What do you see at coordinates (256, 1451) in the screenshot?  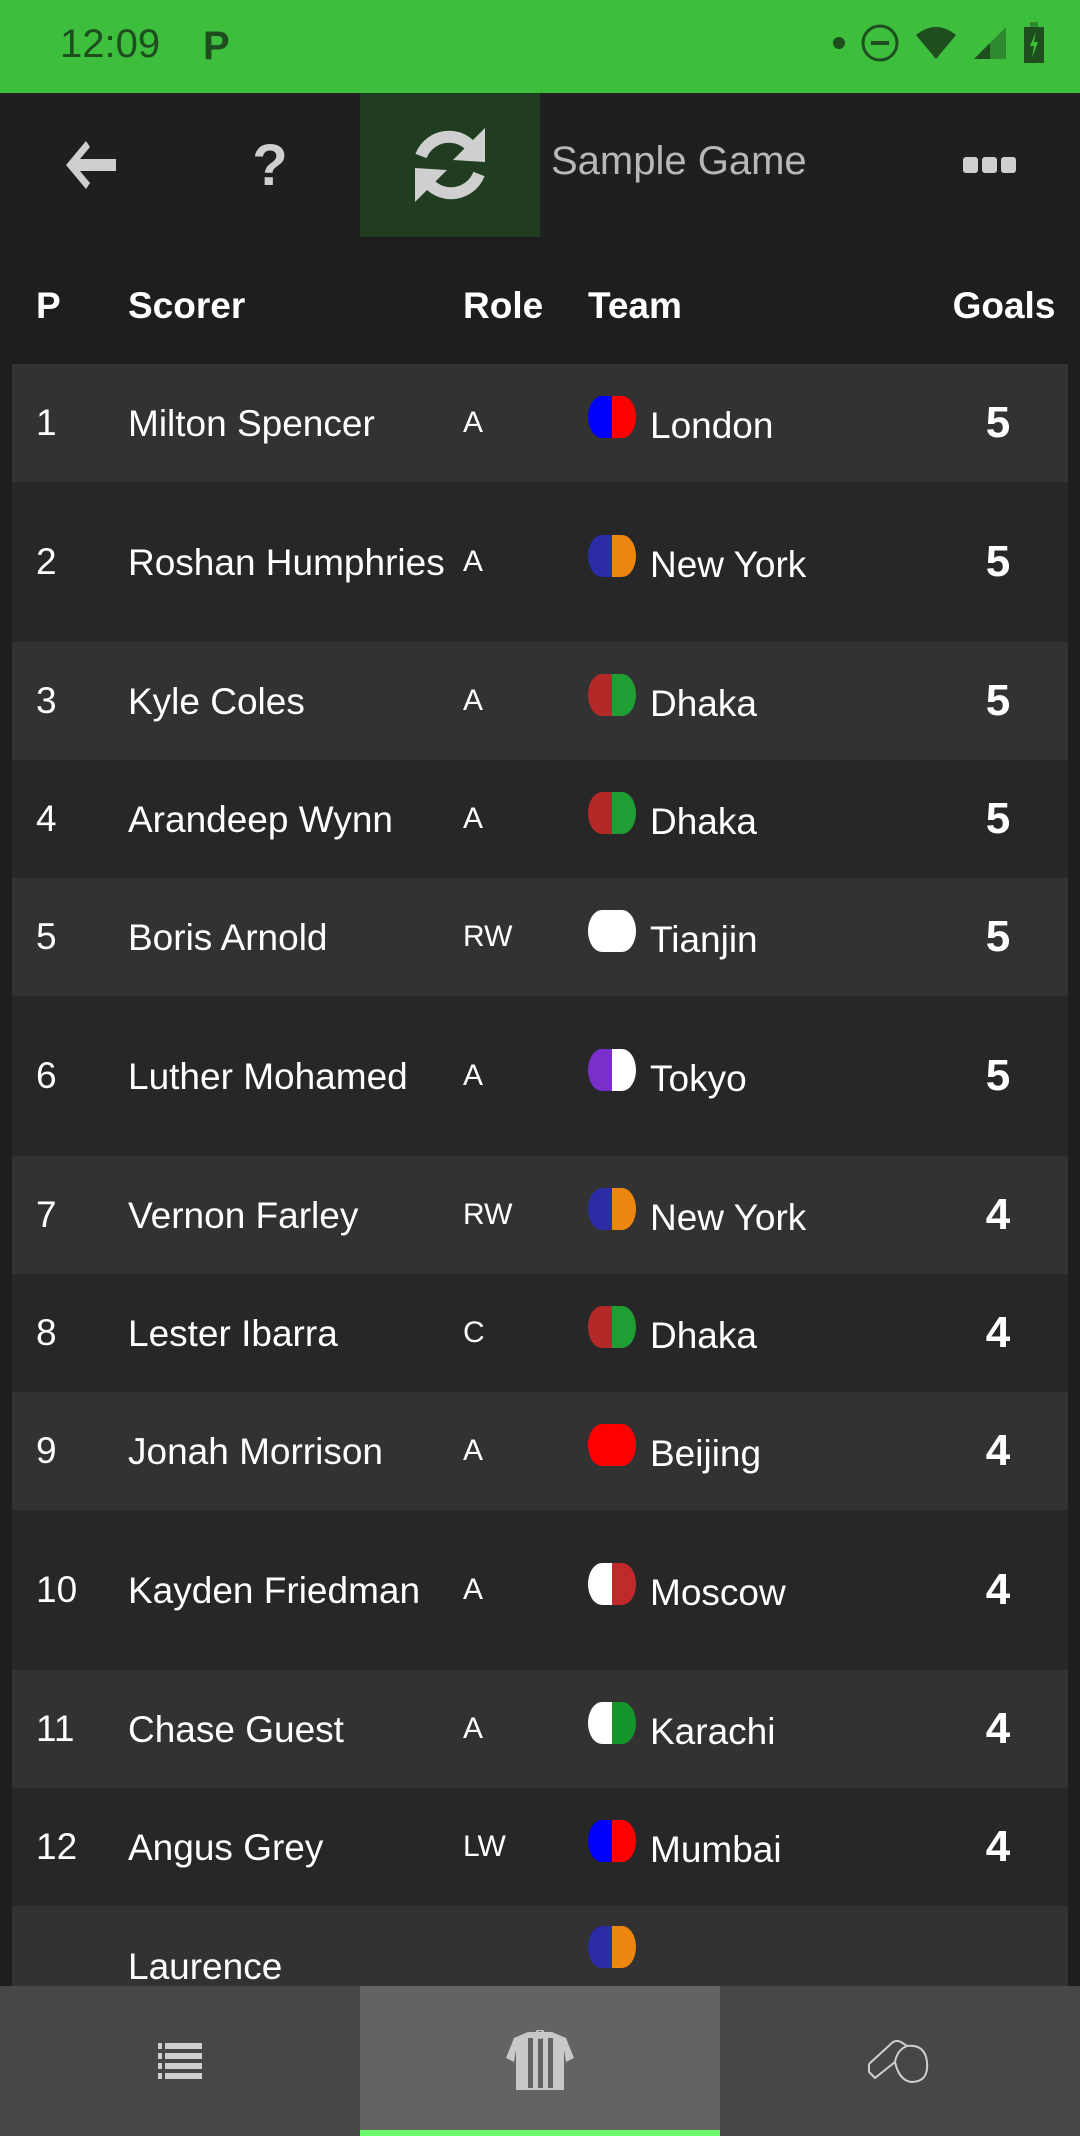 I see `scorer-name: Jonah Morrison` at bounding box center [256, 1451].